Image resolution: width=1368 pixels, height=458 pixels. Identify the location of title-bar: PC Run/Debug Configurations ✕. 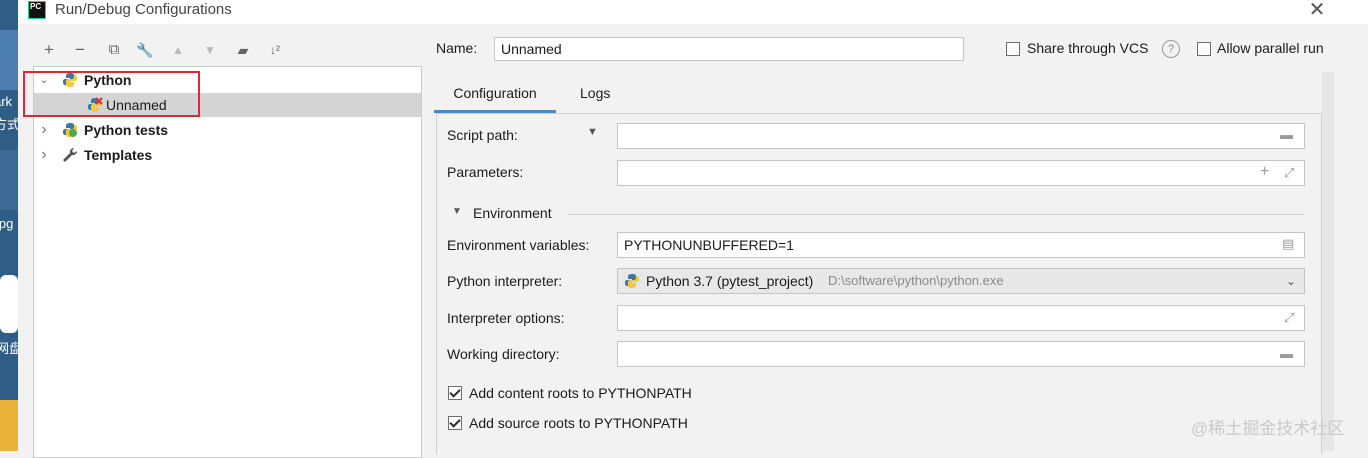
(693, 12).